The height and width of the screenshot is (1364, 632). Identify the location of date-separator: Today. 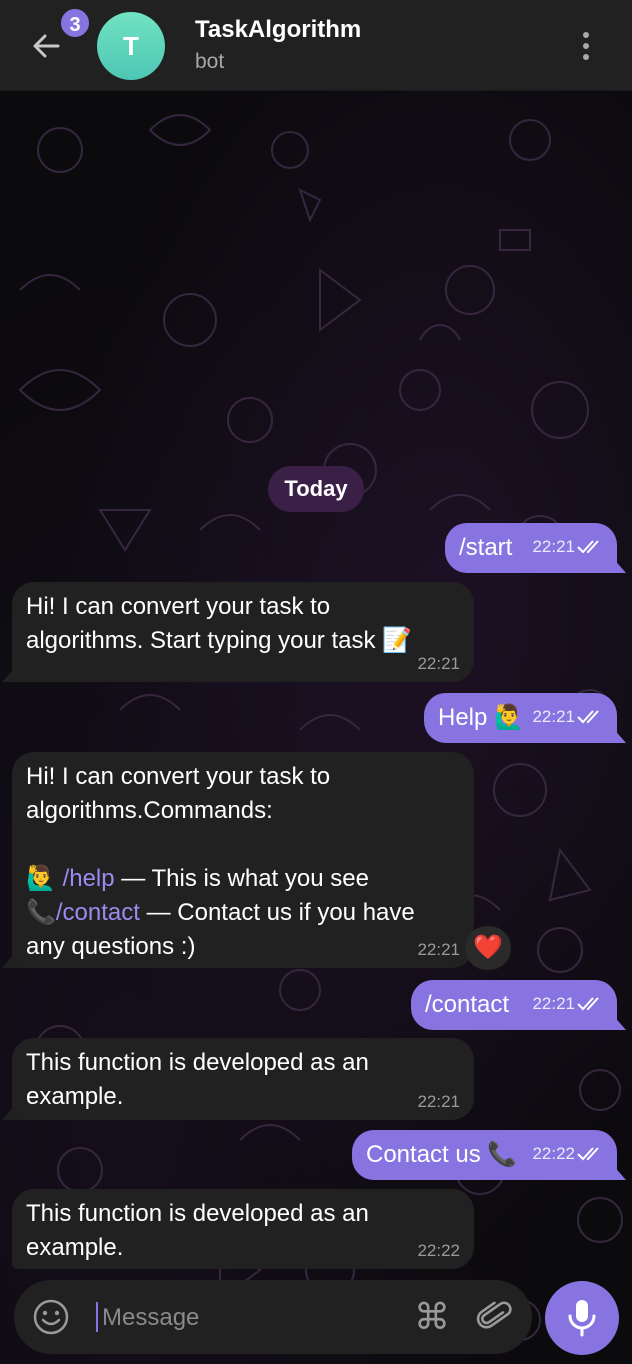
(316, 489).